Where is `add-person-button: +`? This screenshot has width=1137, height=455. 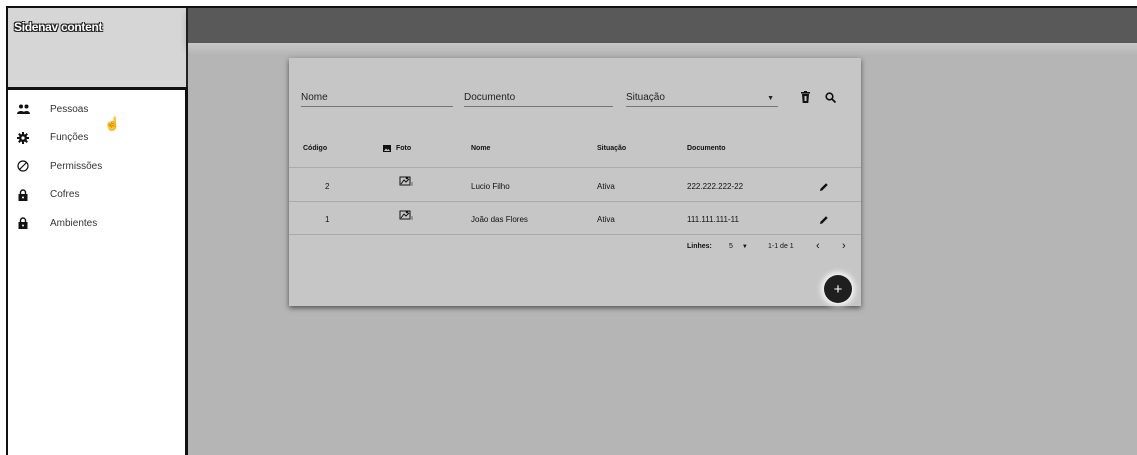
add-person-button: + is located at coordinates (838, 289).